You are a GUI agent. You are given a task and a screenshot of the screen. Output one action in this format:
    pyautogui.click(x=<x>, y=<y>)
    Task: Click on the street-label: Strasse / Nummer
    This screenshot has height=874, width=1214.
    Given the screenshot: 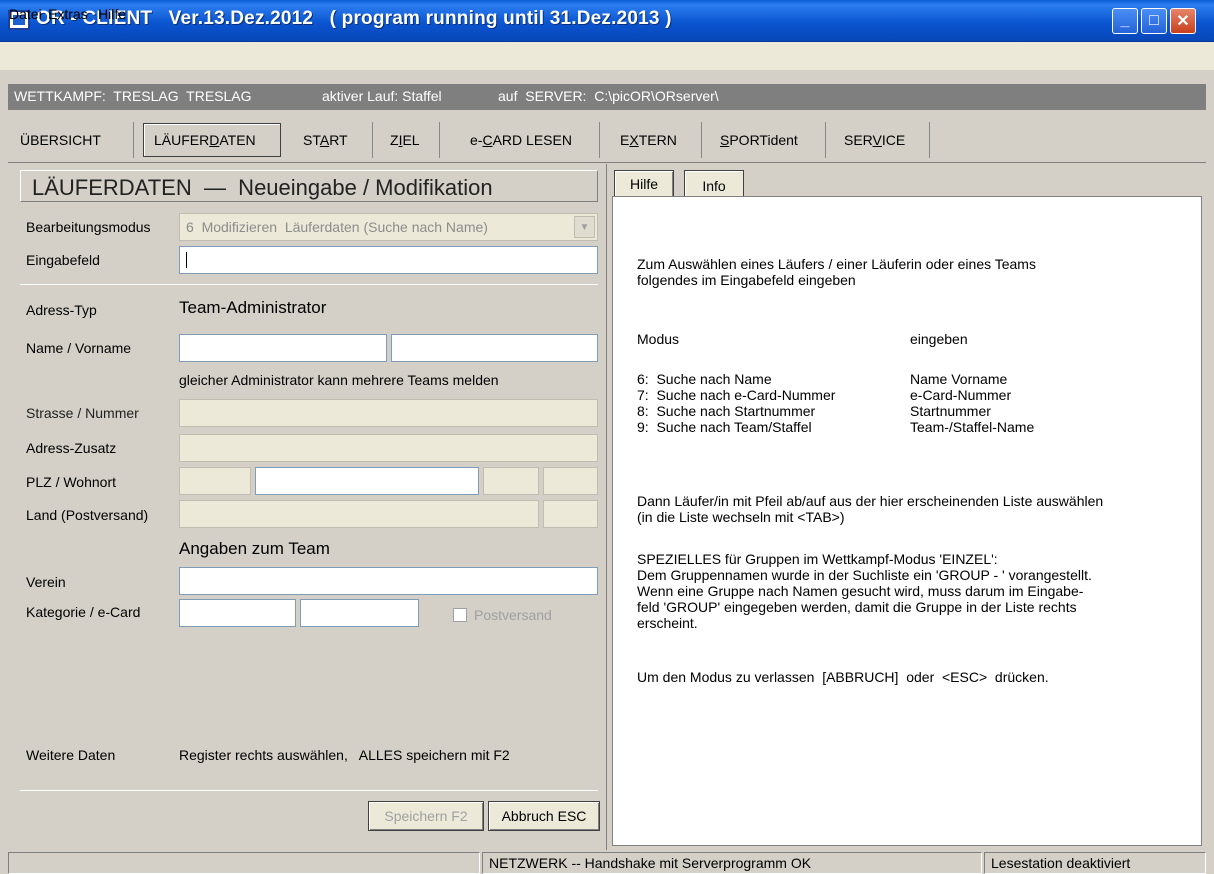 What is the action you would take?
    pyautogui.click(x=82, y=413)
    